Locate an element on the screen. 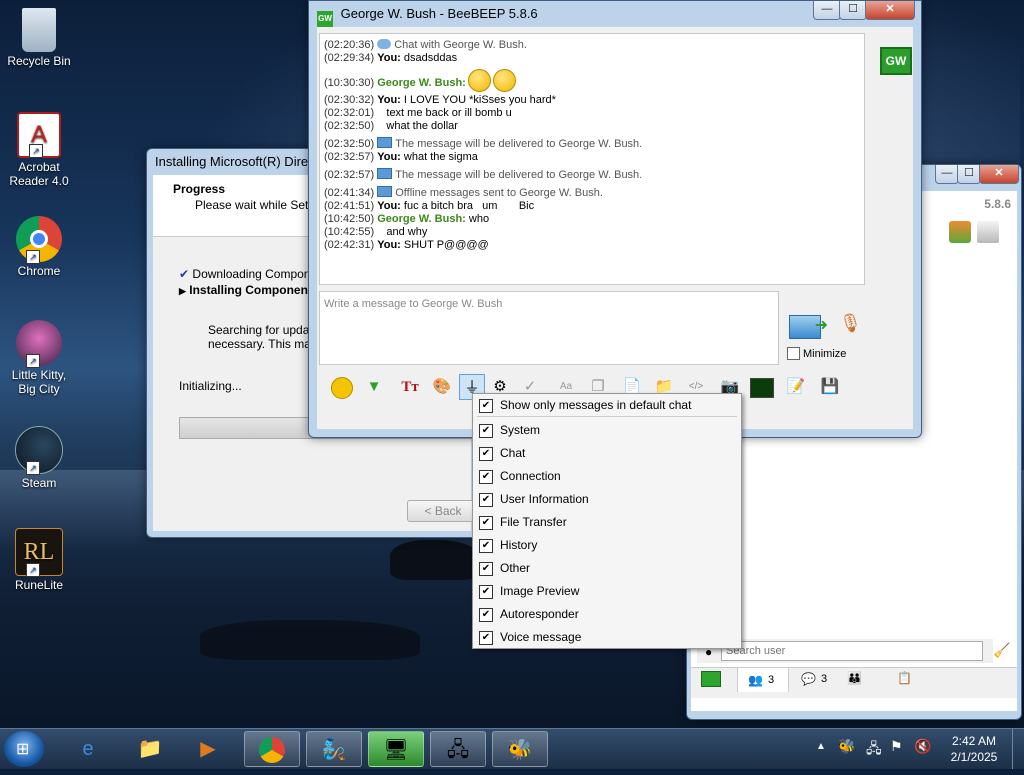  chat-bubble-icon is located at coordinates (384, 44).